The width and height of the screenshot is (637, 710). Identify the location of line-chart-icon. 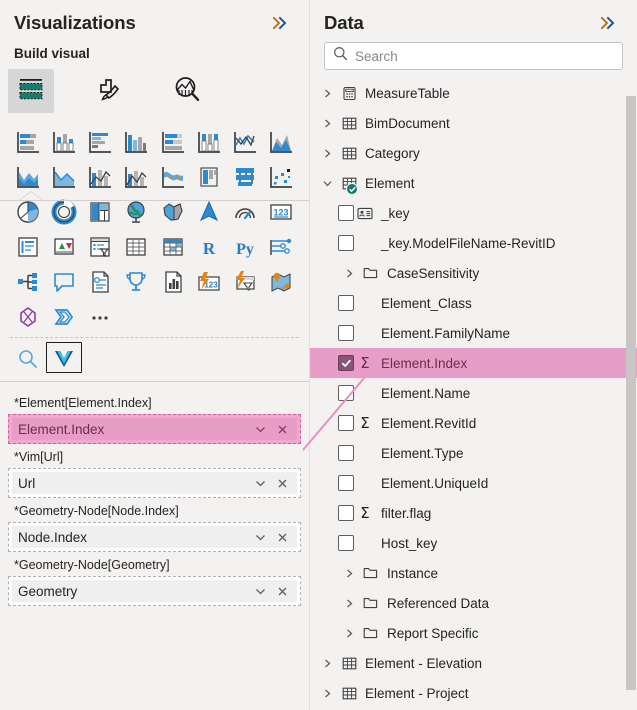
(245, 141).